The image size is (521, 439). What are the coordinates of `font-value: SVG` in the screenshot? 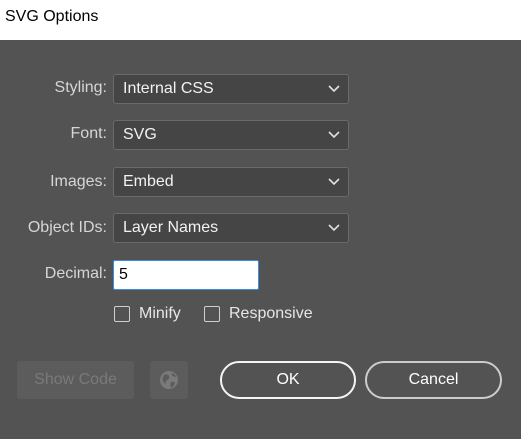 It's located at (140, 134).